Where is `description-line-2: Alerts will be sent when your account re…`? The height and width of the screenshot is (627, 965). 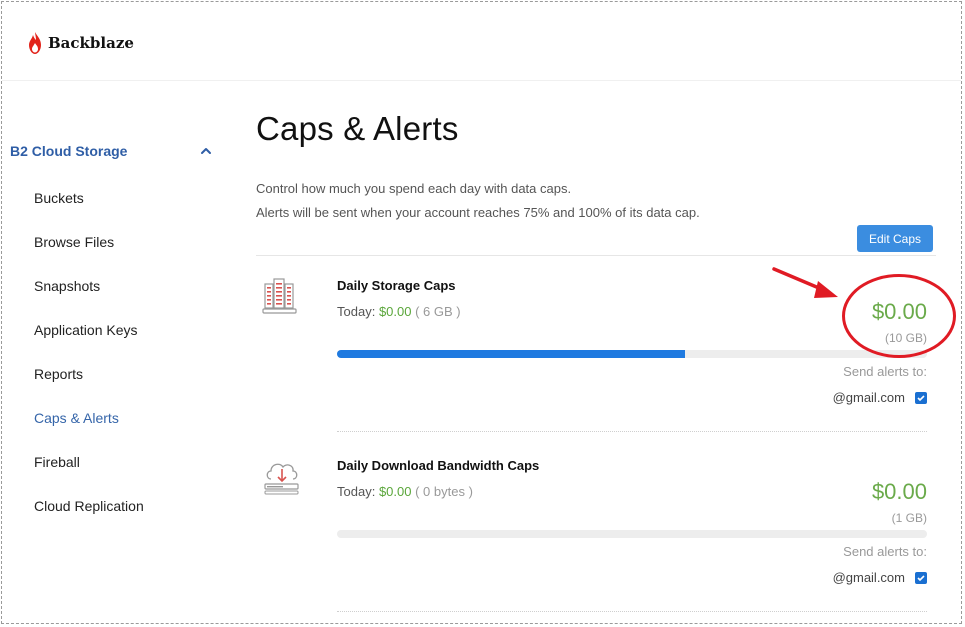
description-line-2: Alerts will be sent when your account re… is located at coordinates (478, 212).